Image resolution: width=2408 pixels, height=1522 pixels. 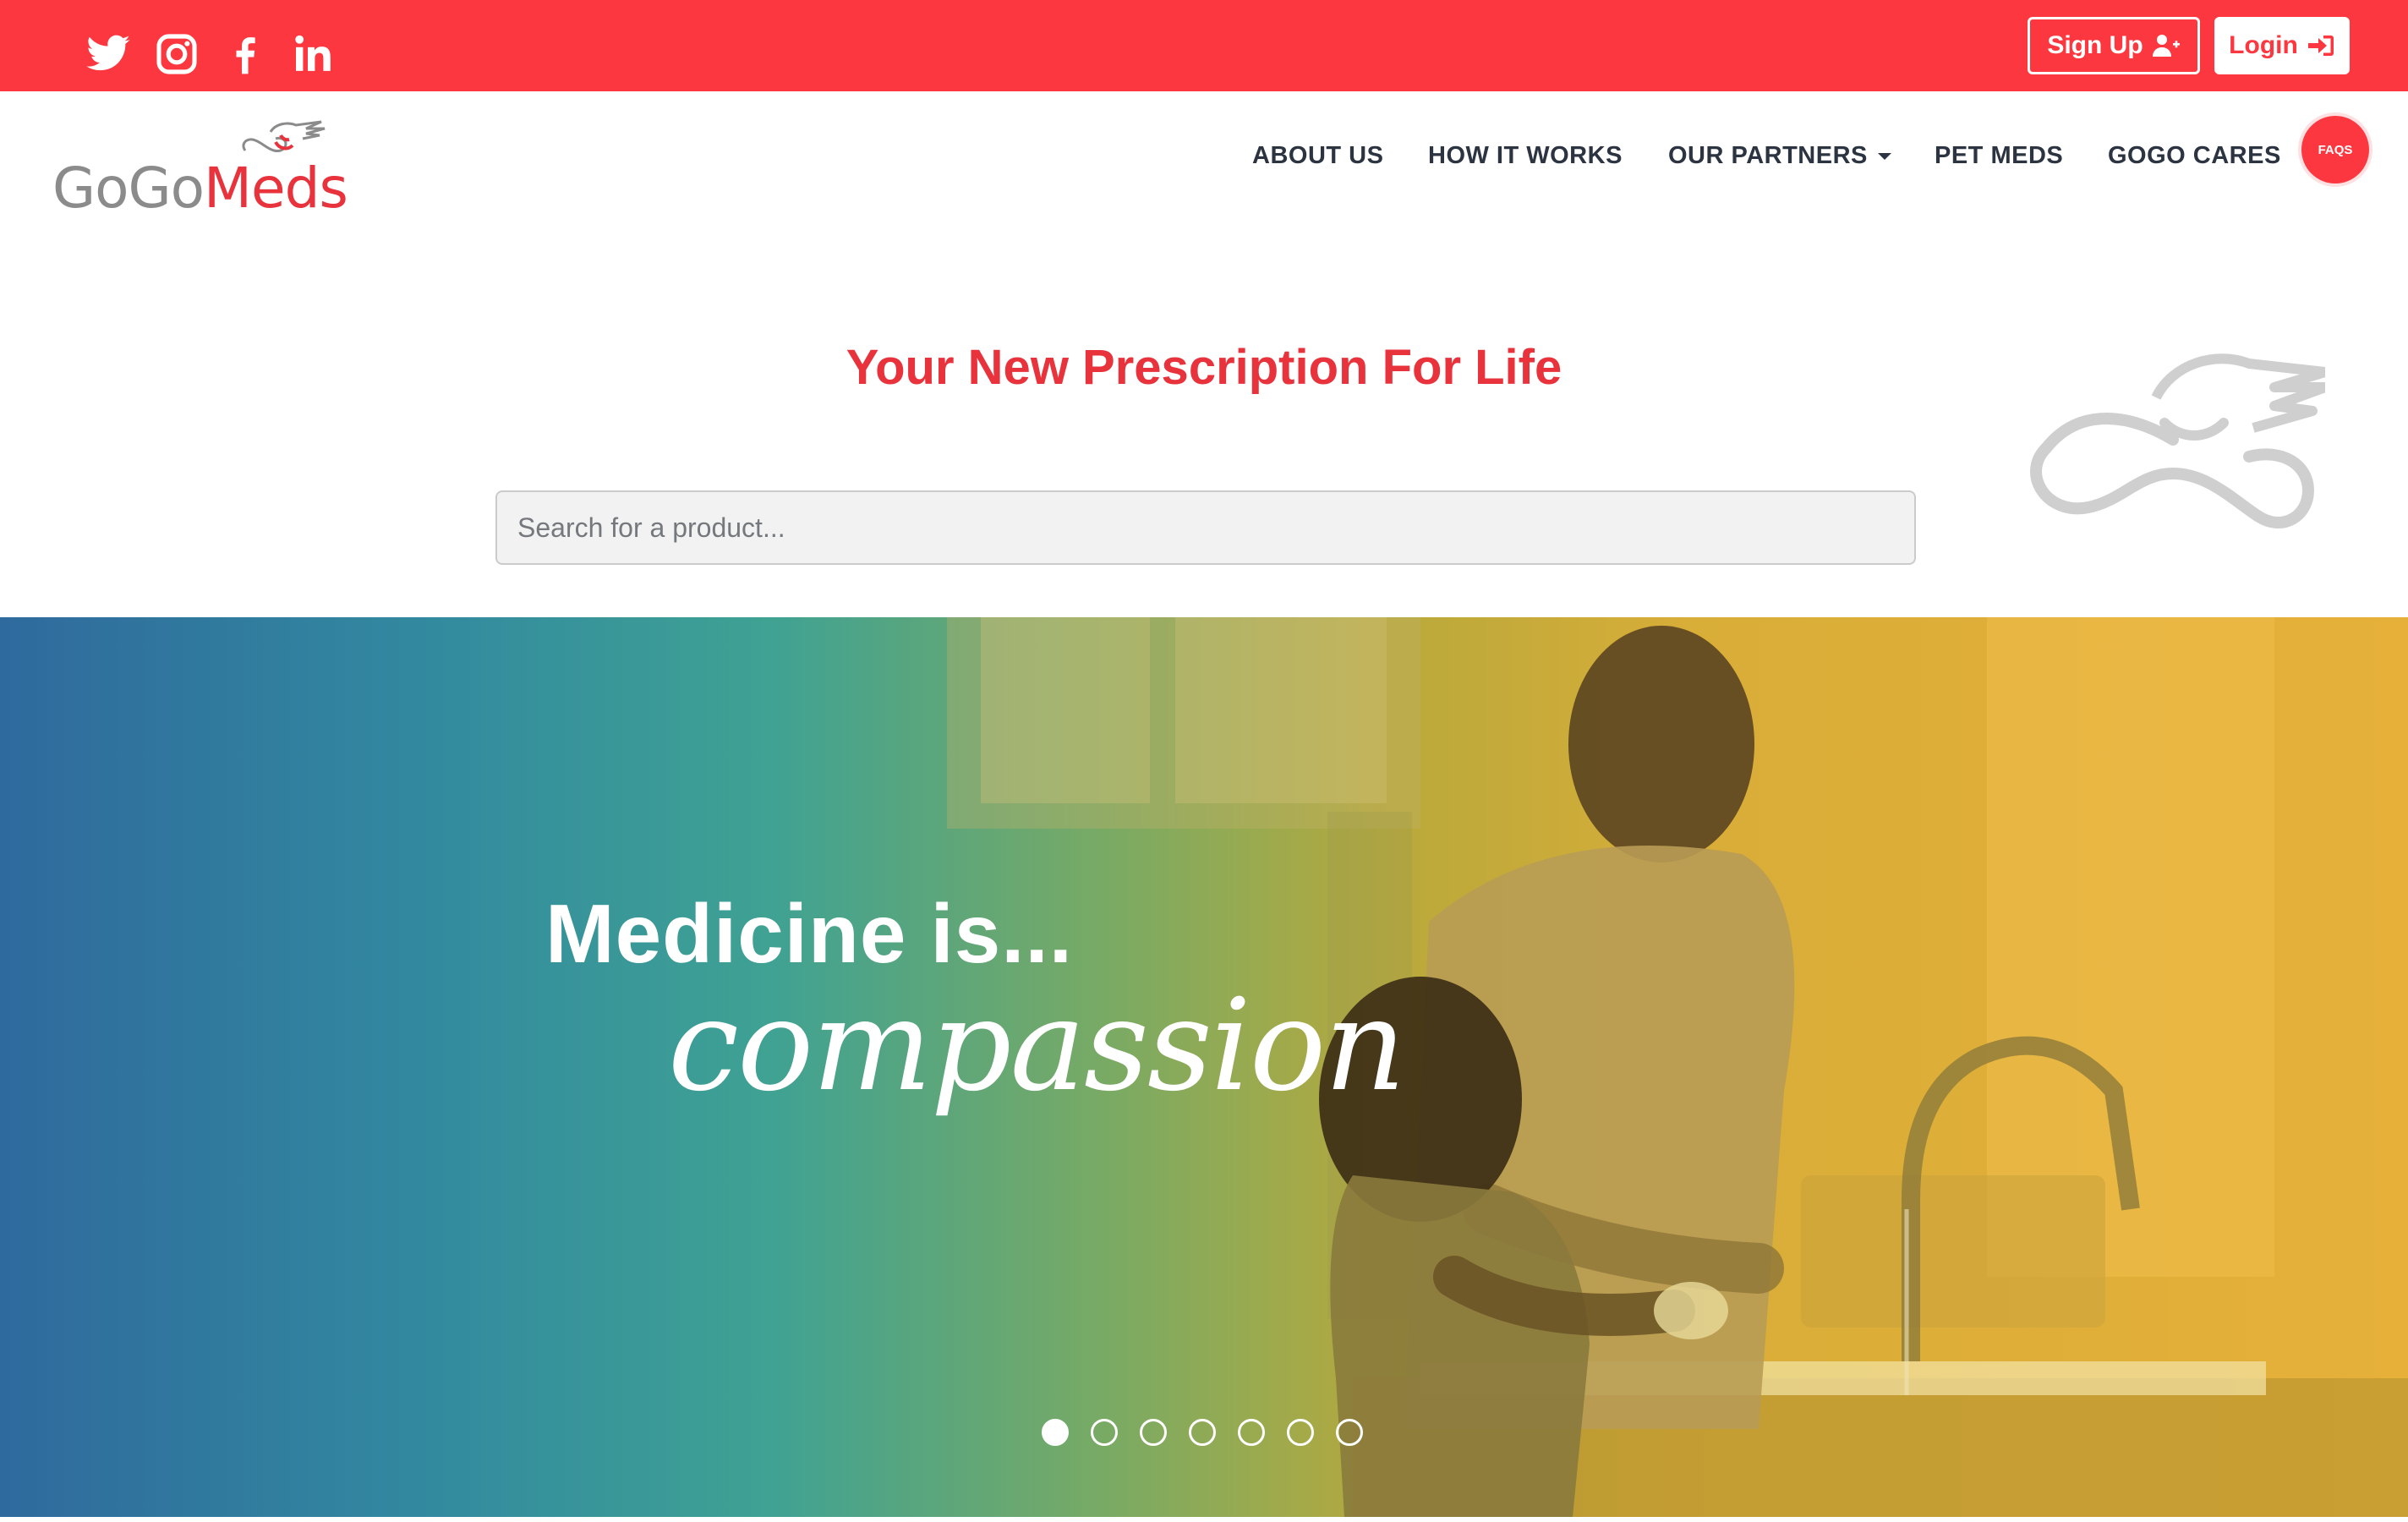 What do you see at coordinates (109, 54) in the screenshot?
I see `twitter-icon` at bounding box center [109, 54].